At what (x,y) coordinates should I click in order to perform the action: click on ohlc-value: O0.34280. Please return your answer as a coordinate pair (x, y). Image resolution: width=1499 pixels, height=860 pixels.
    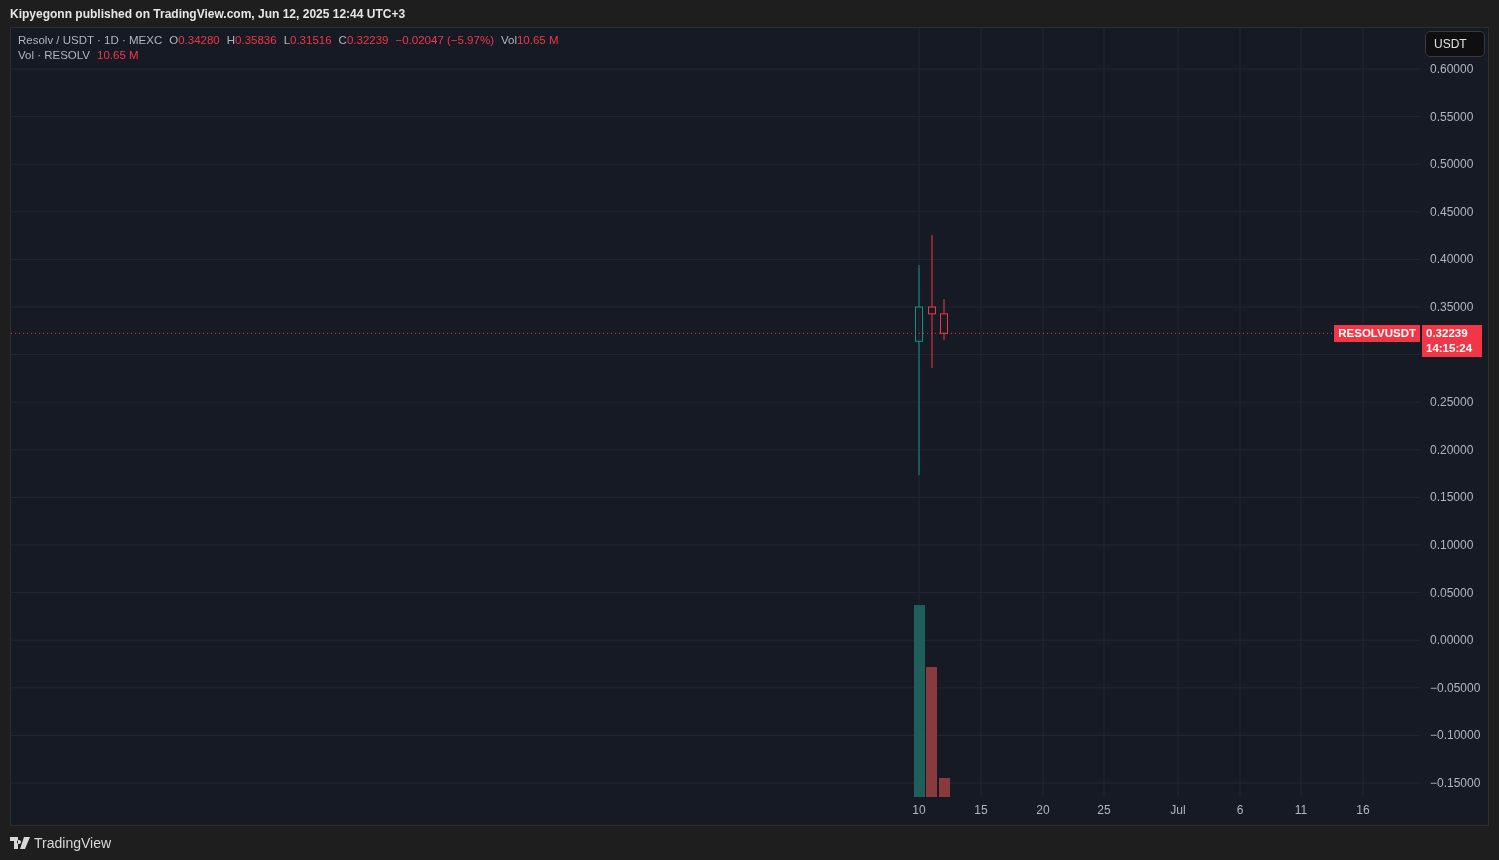
    Looking at the image, I should click on (194, 40).